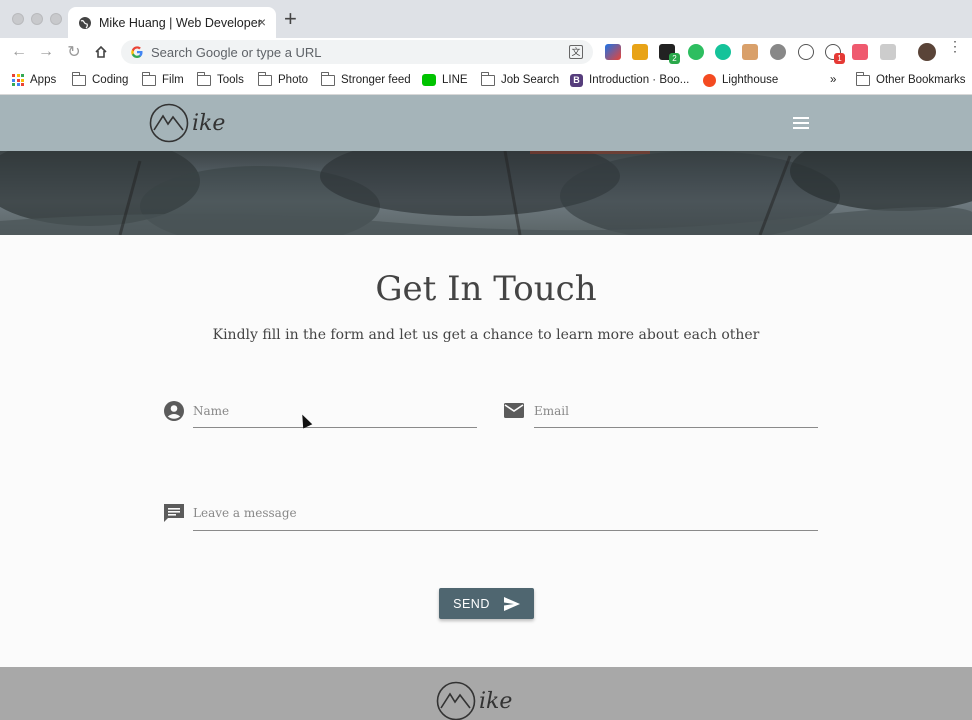 This screenshot has width=972, height=720. Describe the element at coordinates (18, 19) in the screenshot. I see `window-close-button` at that location.